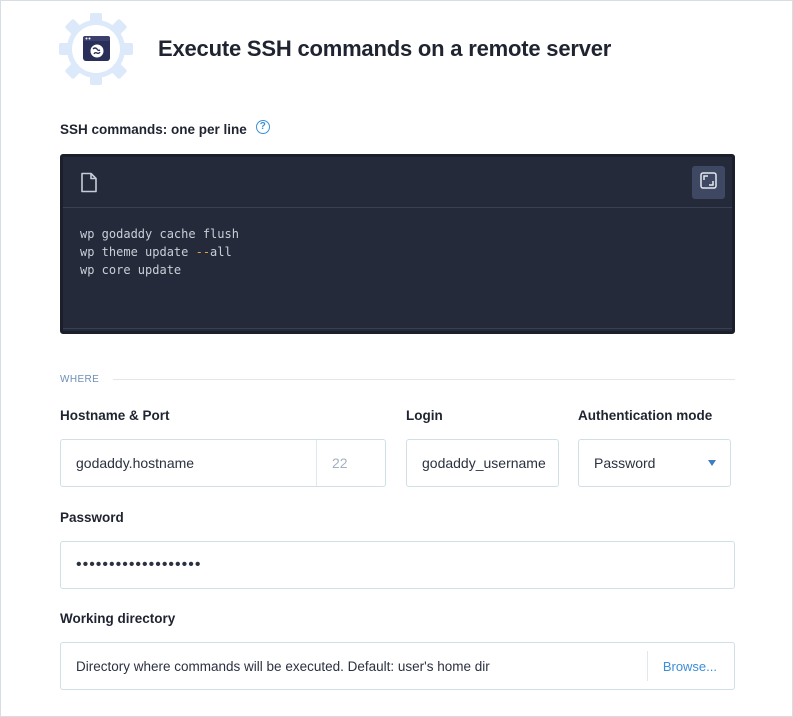 Image resolution: width=793 pixels, height=717 pixels. Describe the element at coordinates (645, 415) in the screenshot. I see `auth-mode-label: Authentication mode` at that location.